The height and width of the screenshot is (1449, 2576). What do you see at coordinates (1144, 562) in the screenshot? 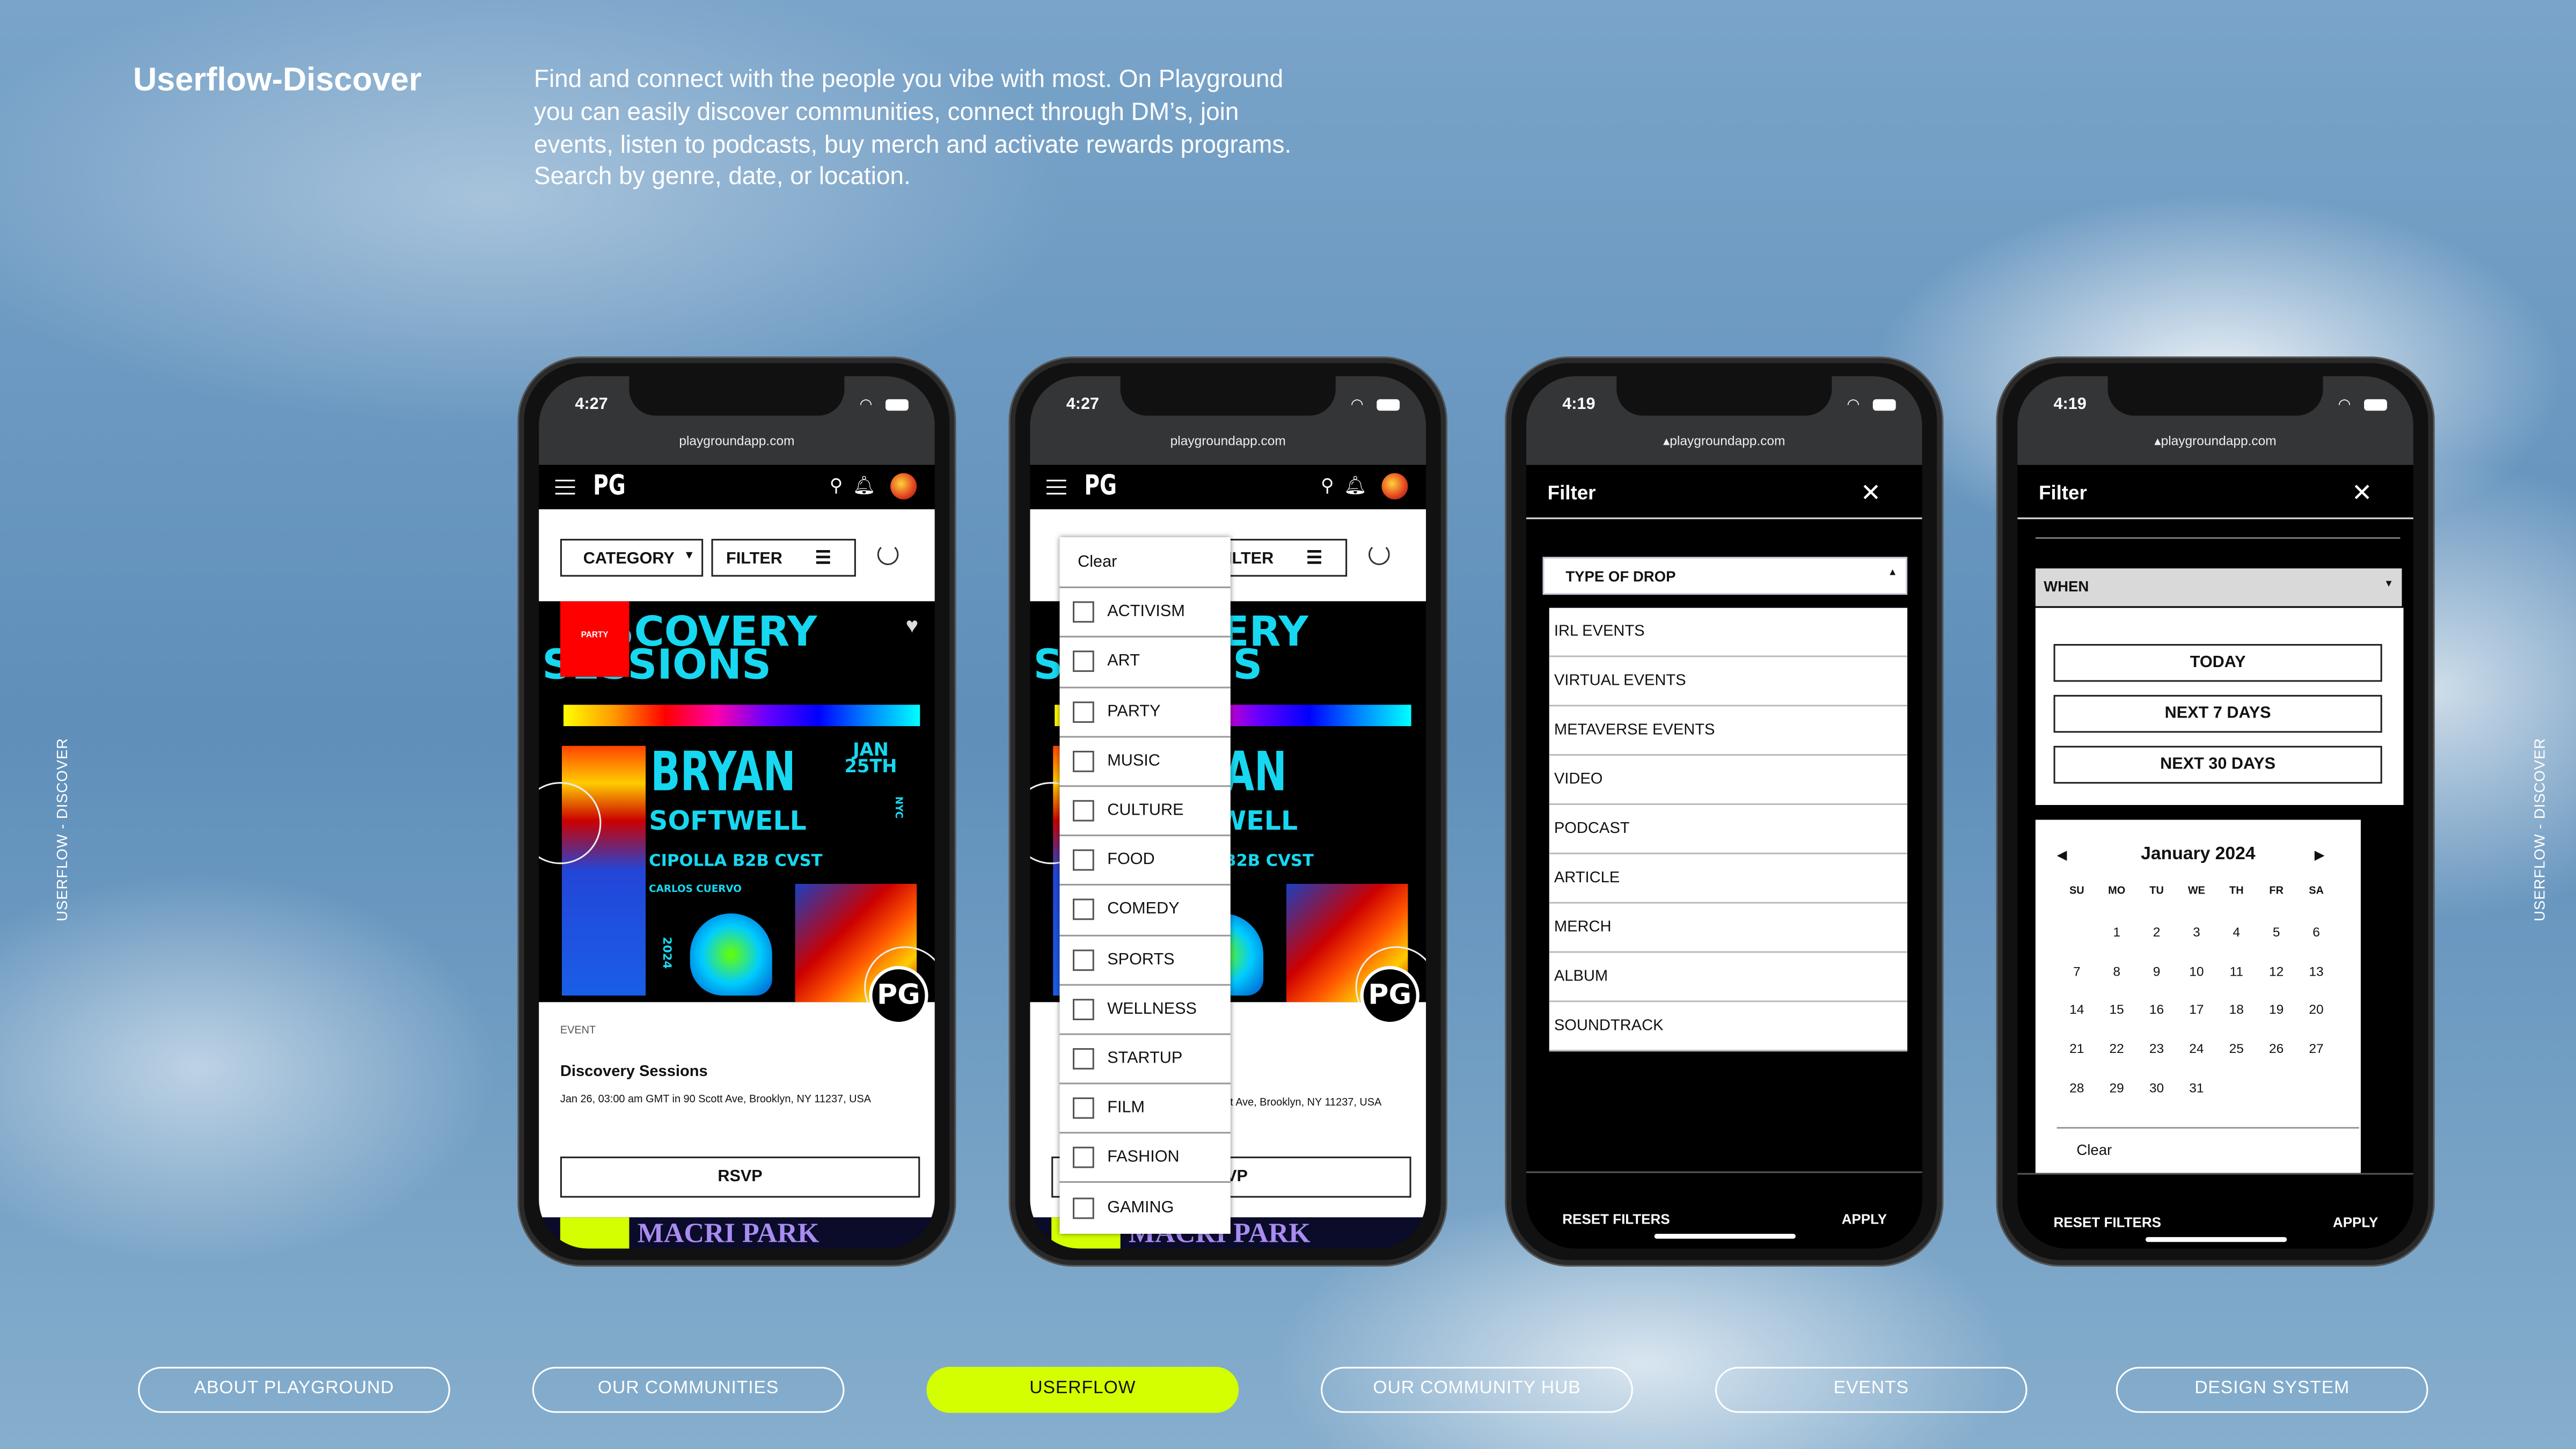
I see `clear-button: Clear` at bounding box center [1144, 562].